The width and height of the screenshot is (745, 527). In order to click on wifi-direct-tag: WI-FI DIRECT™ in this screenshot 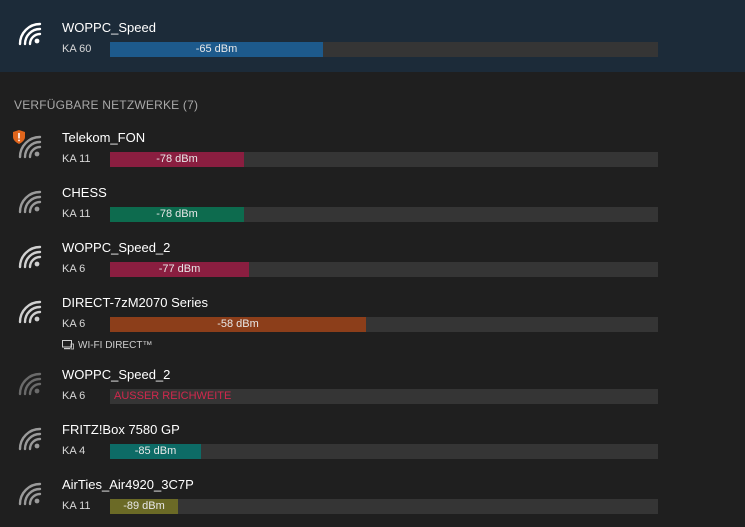, I will do `click(107, 345)`.